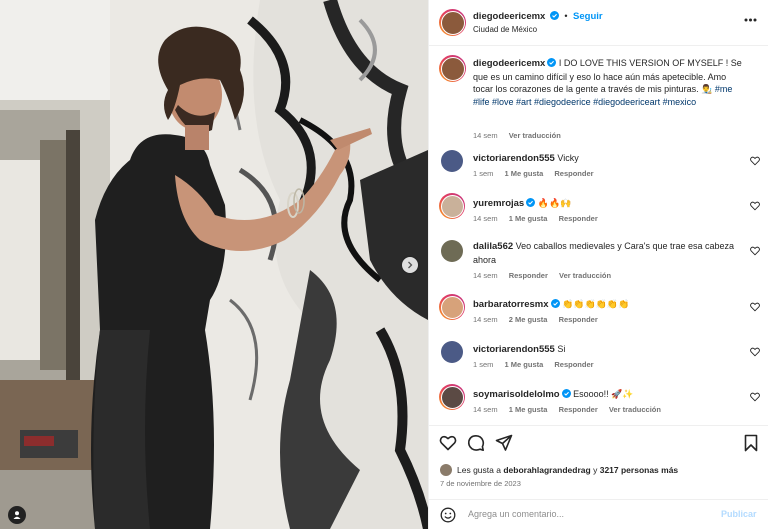 The height and width of the screenshot is (529, 768). What do you see at coordinates (476, 443) in the screenshot?
I see `comment-bubble-icon` at bounding box center [476, 443].